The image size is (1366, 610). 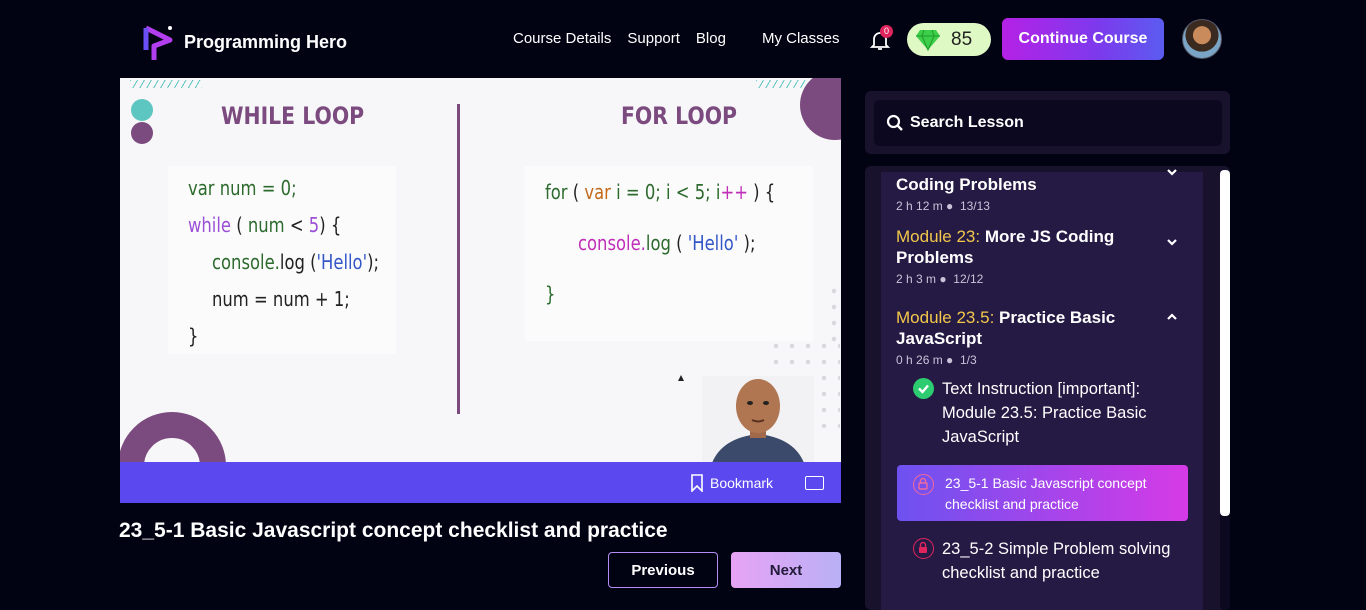 I want to click on chevron-up-icon, so click(x=1172, y=317).